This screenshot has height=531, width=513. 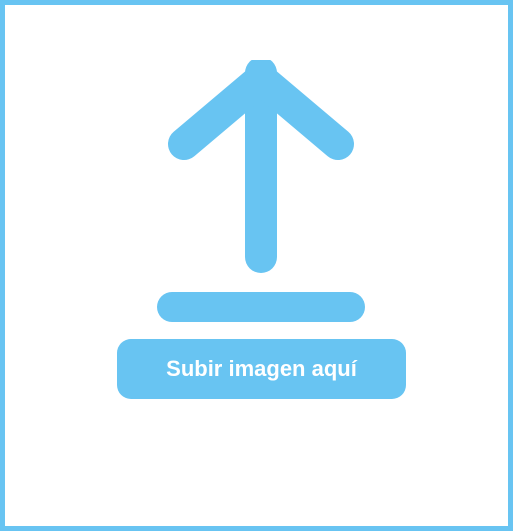 What do you see at coordinates (261, 369) in the screenshot?
I see `upload-image-button: Subir imagen aquí` at bounding box center [261, 369].